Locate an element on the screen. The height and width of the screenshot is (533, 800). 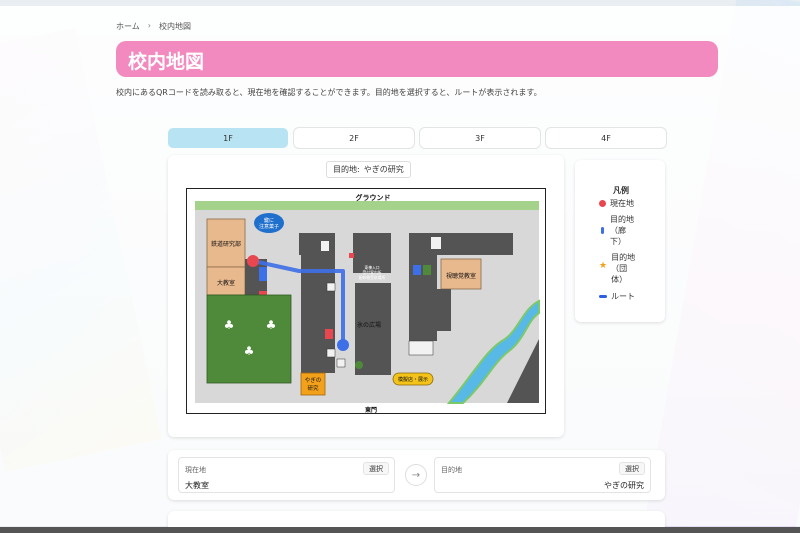
railway-club-label: 鉄道研究部 is located at coordinates (226, 244).